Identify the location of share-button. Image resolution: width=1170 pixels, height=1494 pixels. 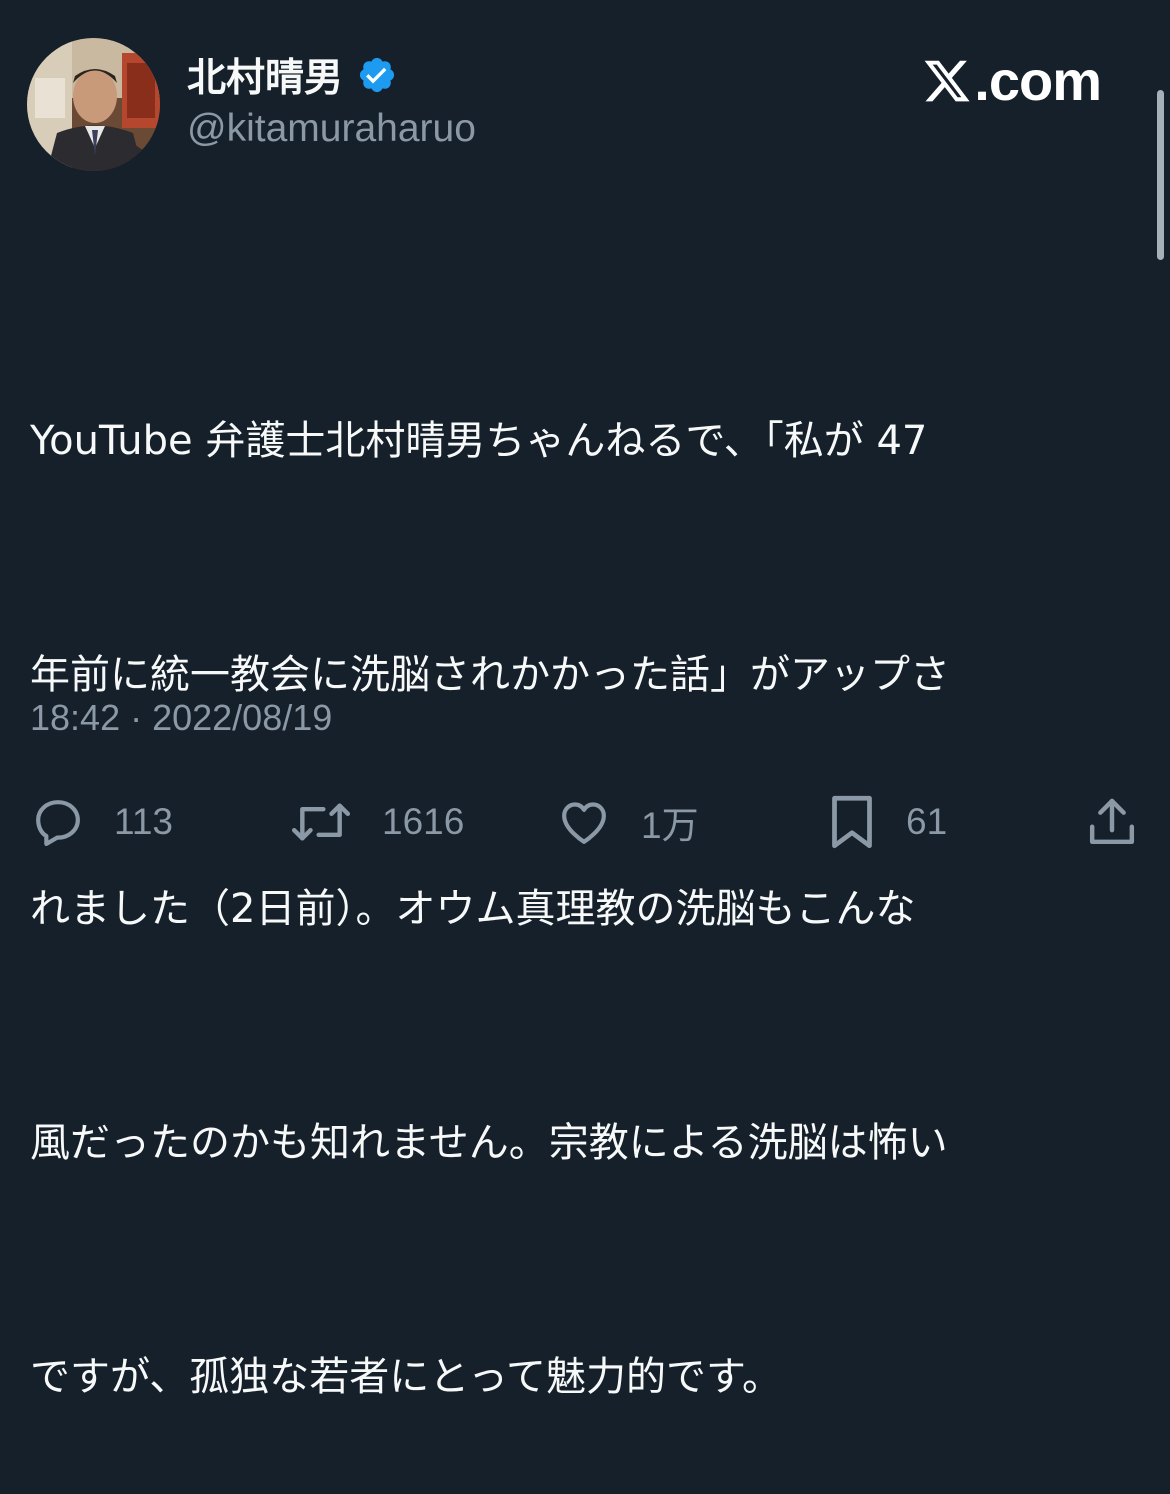
(1112, 822).